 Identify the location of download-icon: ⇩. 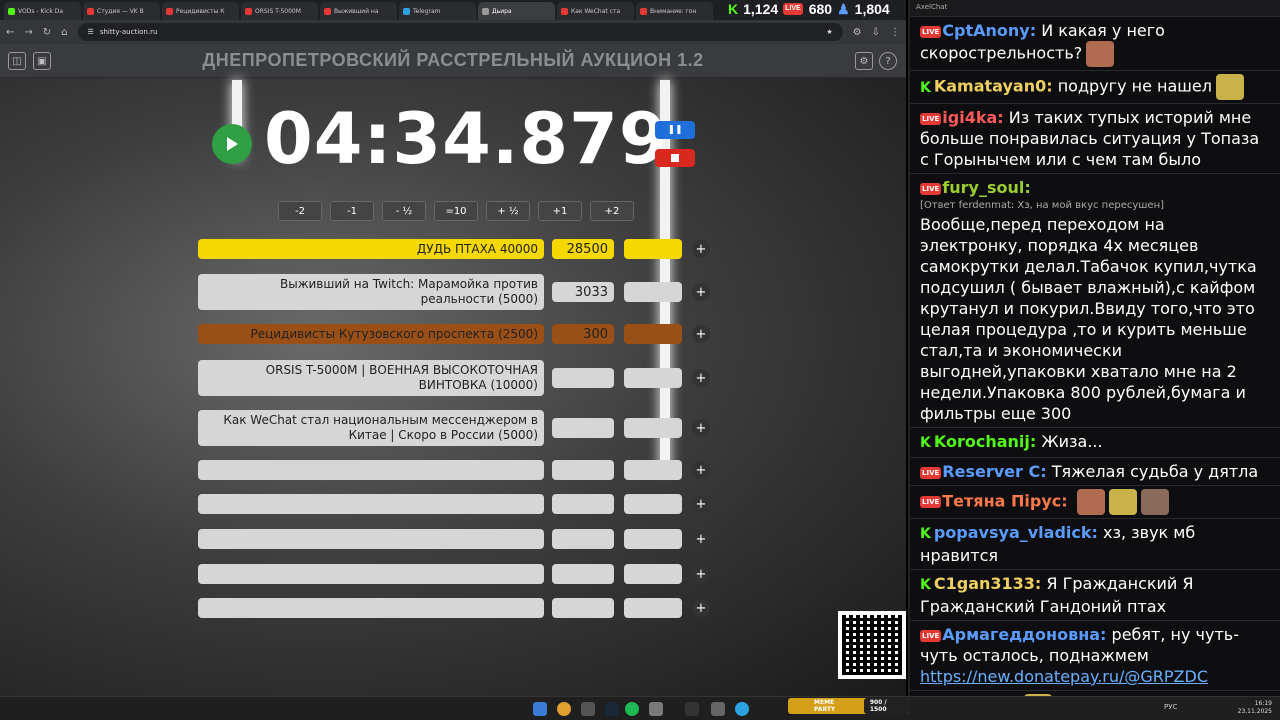
(876, 32).